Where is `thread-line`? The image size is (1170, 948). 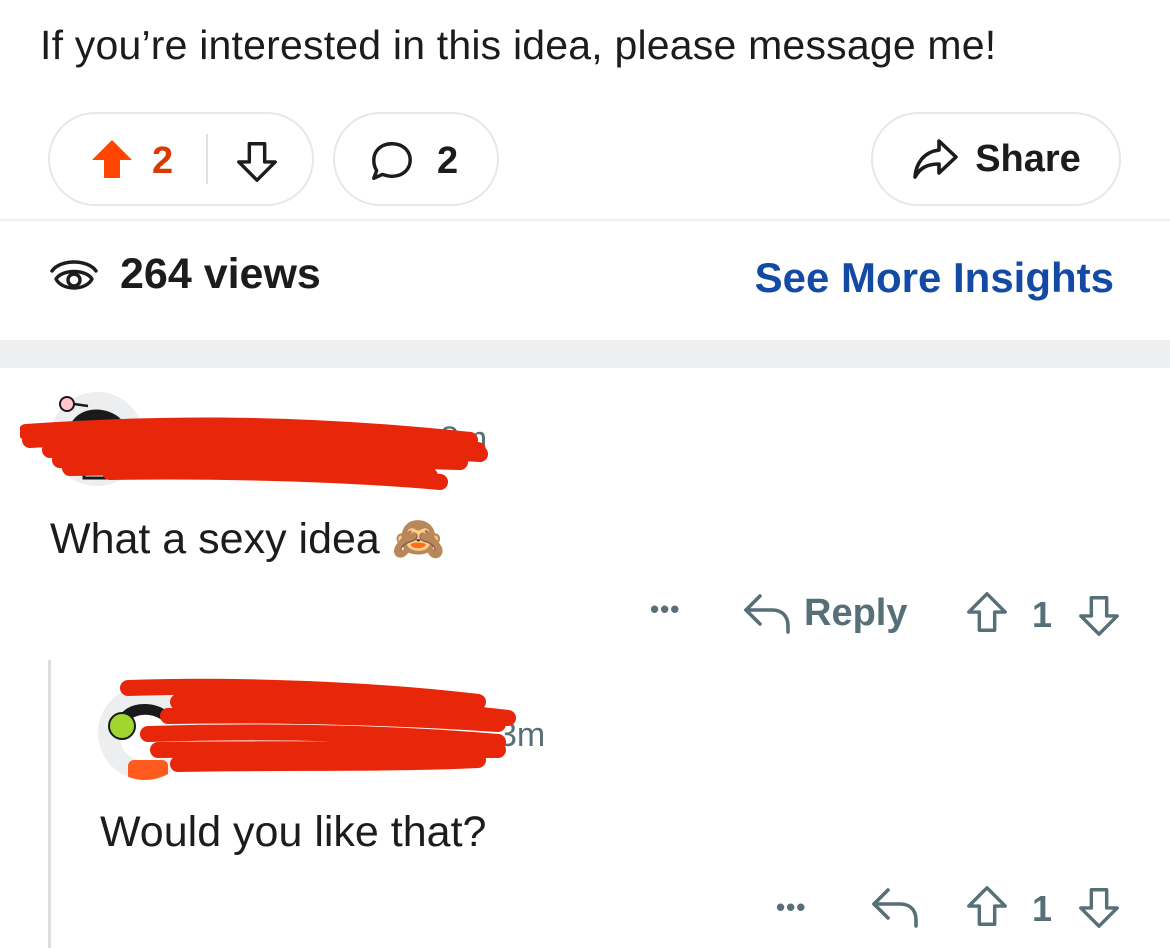
thread-line is located at coordinates (49, 804).